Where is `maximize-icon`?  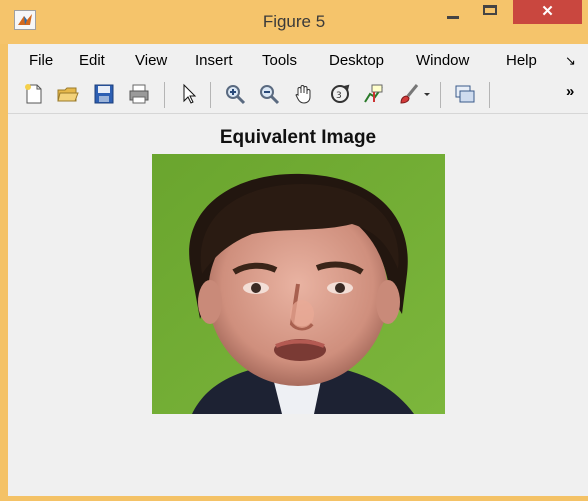
maximize-icon is located at coordinates (490, 10).